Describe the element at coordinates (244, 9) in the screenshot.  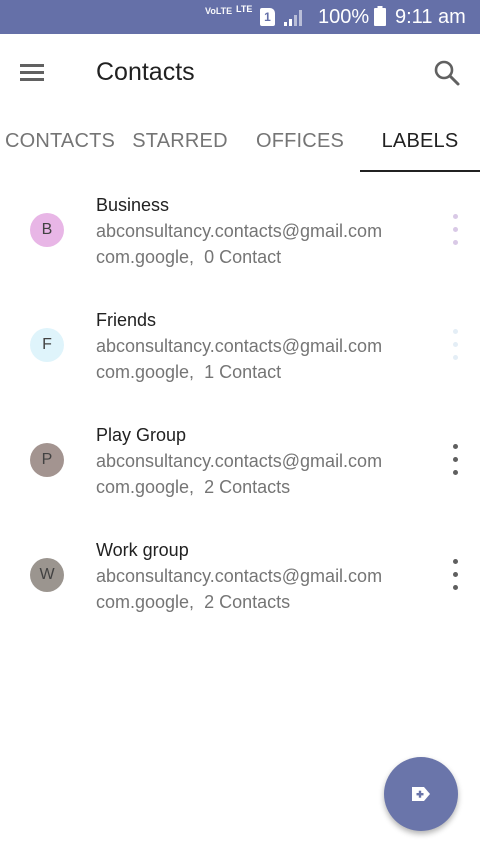
I see `lte-indicator: LTE` at that location.